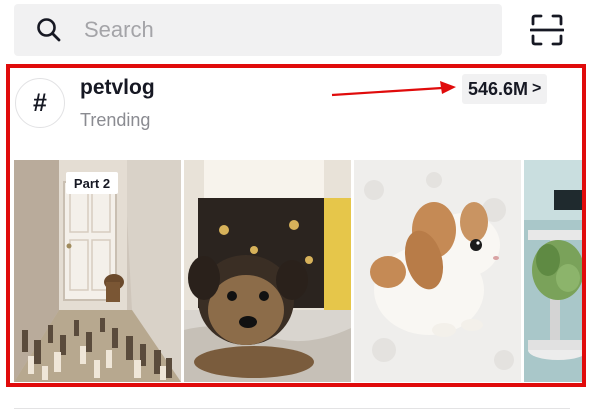 Image resolution: width=596 pixels, height=419 pixels. What do you see at coordinates (115, 120) in the screenshot?
I see `hashtag-subtitle: Trending` at bounding box center [115, 120].